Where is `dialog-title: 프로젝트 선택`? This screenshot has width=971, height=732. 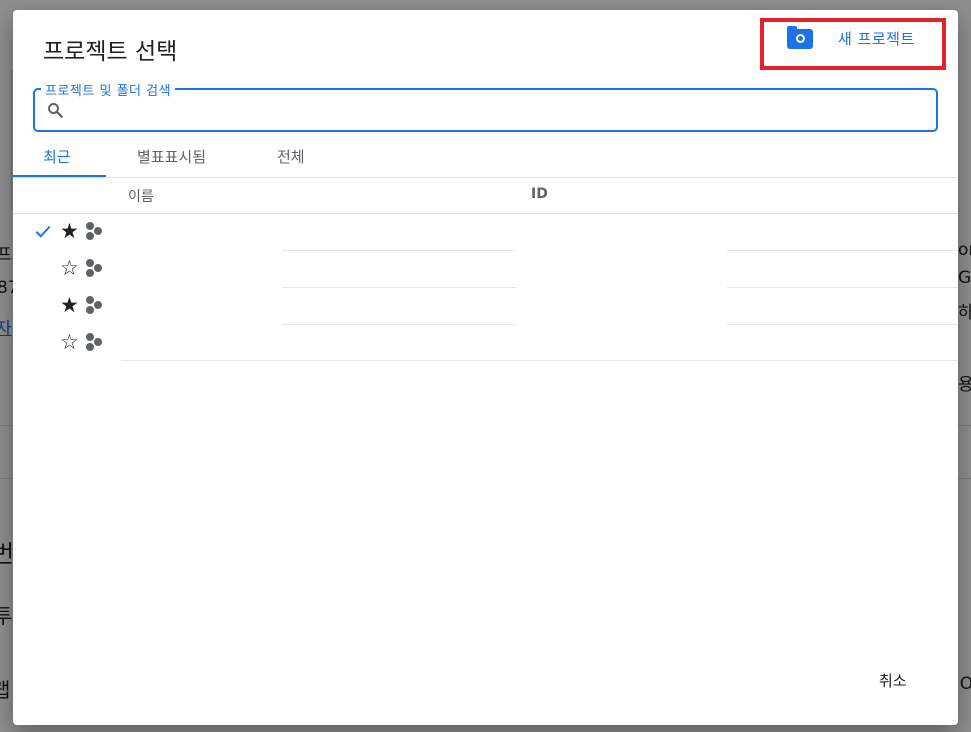
dialog-title: 프로젝트 선택 is located at coordinates (110, 52).